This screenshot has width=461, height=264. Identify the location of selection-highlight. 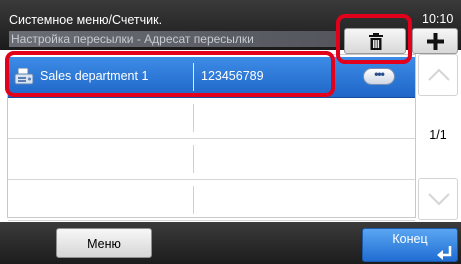
(170, 74).